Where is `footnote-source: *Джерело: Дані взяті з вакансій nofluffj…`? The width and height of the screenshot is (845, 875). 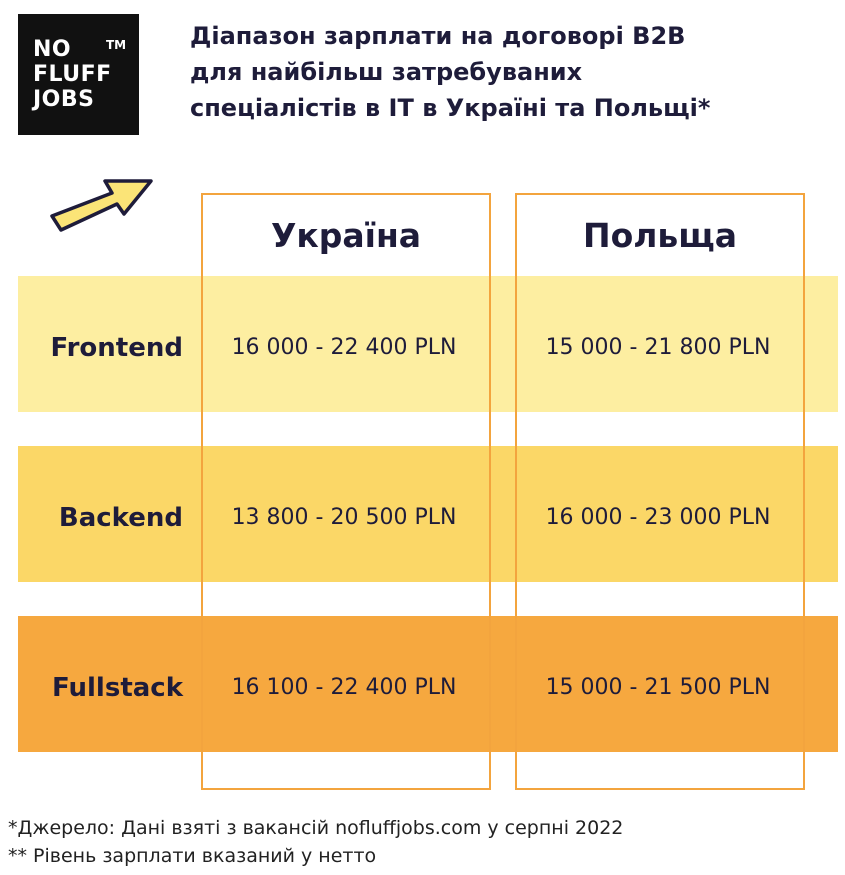
footnote-source: *Джерело: Дані взяті з вакансій nofluffj… is located at coordinates (316, 828).